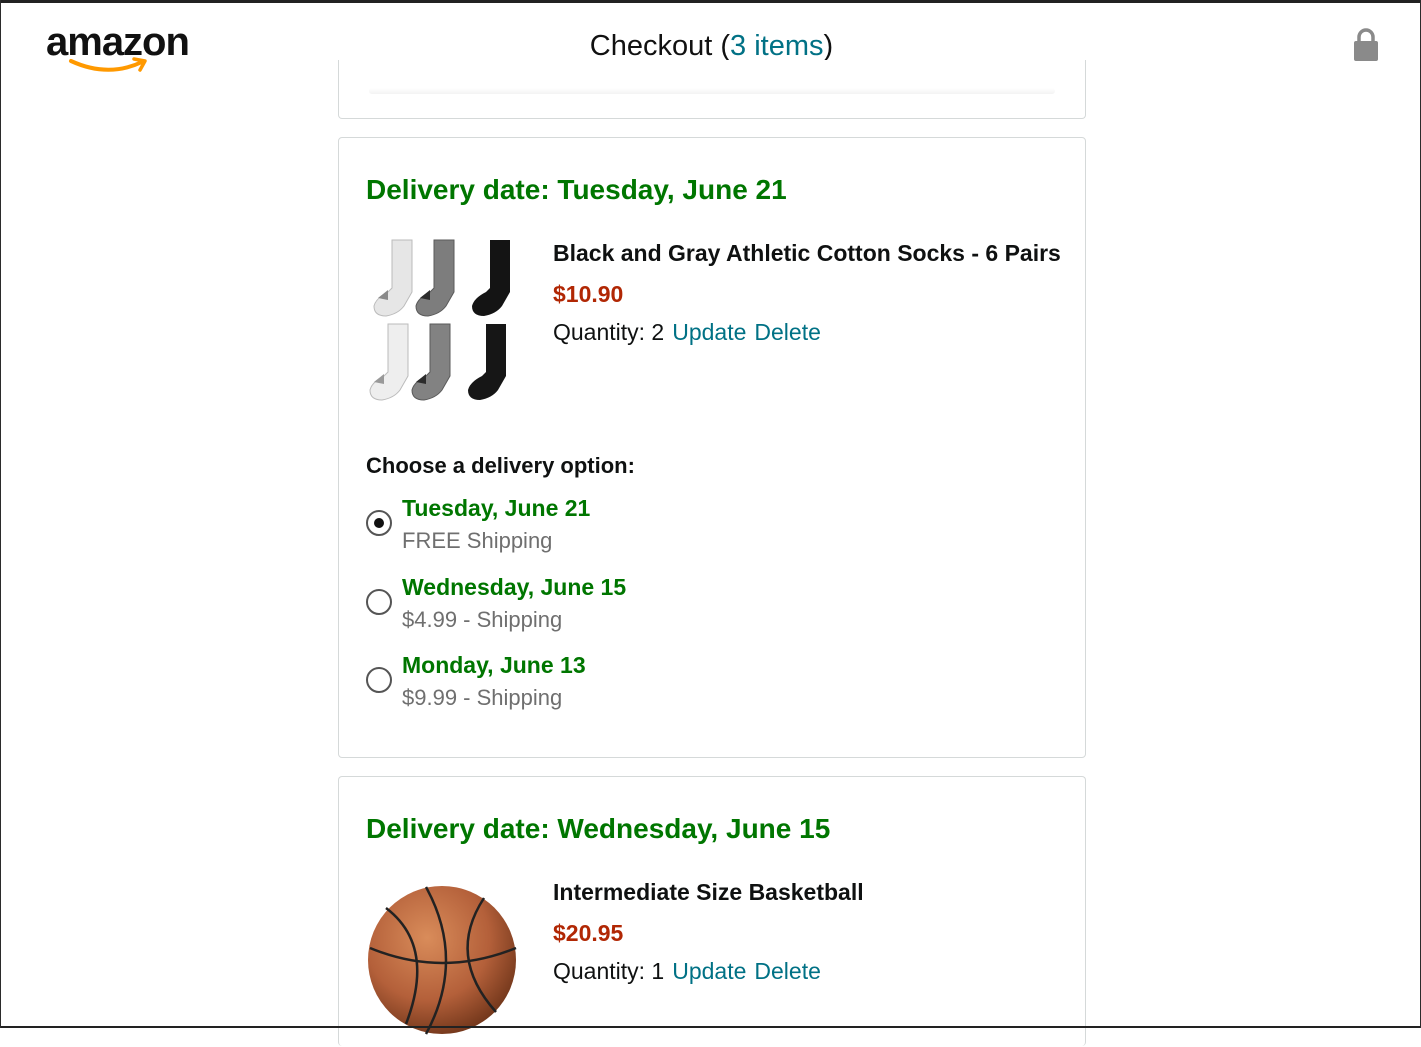 The height and width of the screenshot is (1047, 1421). I want to click on radio-button-selected, so click(379, 523).